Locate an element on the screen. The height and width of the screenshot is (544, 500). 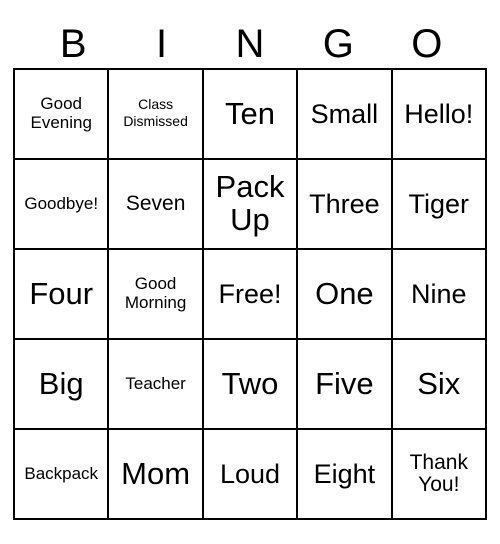
bingo-cell: Three is located at coordinates (344, 204).